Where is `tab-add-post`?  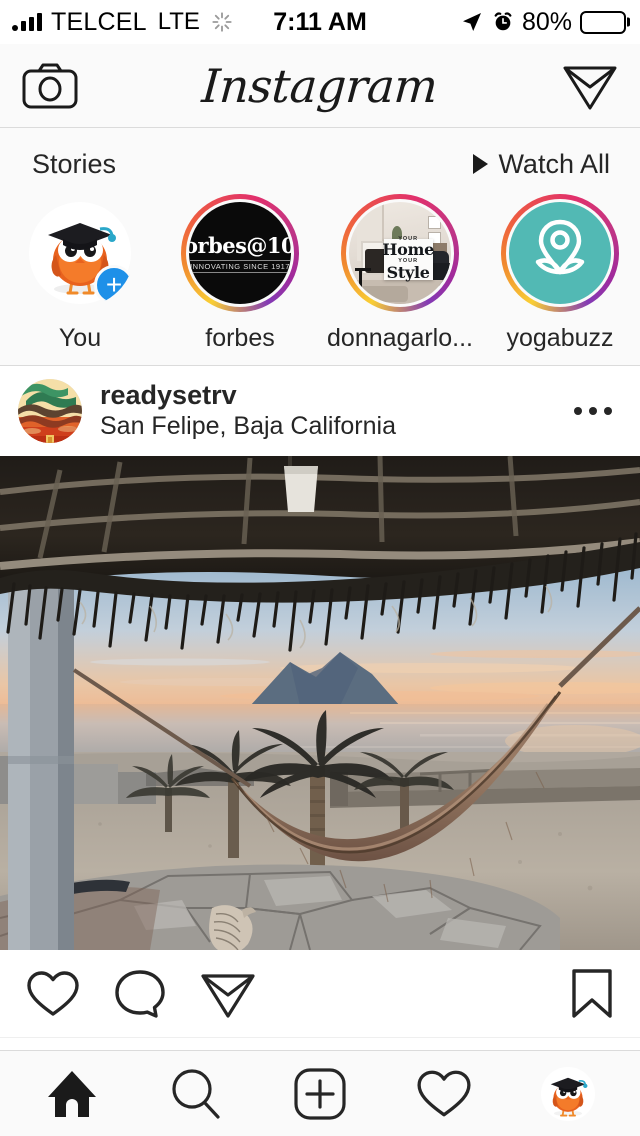
tab-add-post is located at coordinates (320, 1093).